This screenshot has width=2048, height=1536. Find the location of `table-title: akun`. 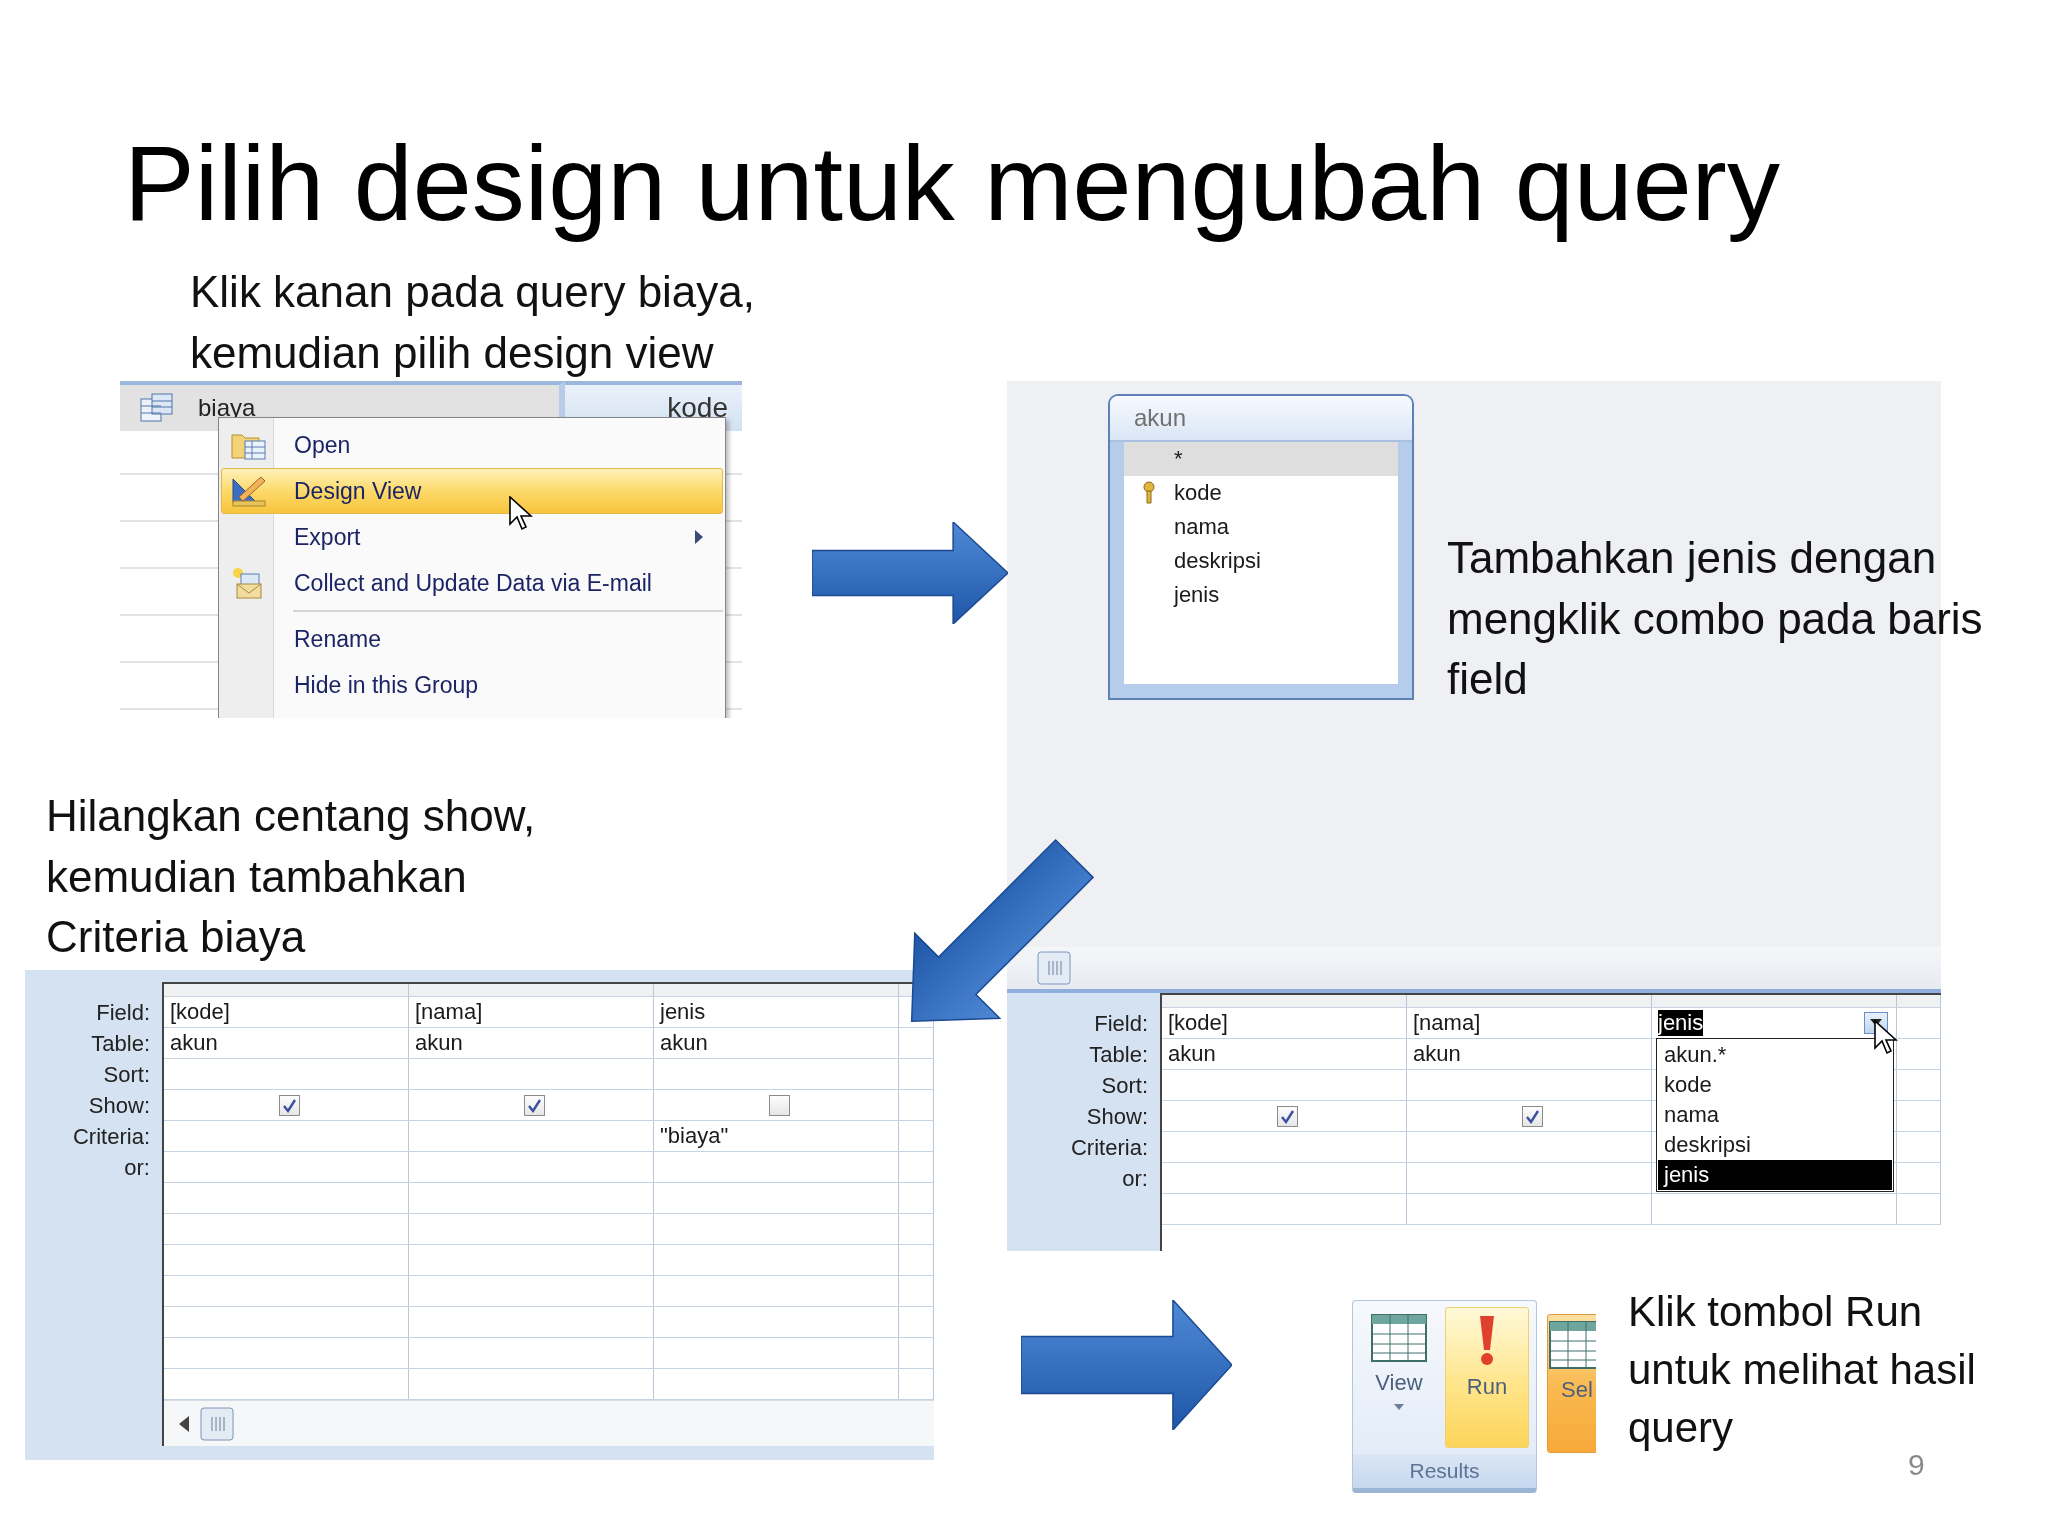

table-title: akun is located at coordinates (1261, 419).